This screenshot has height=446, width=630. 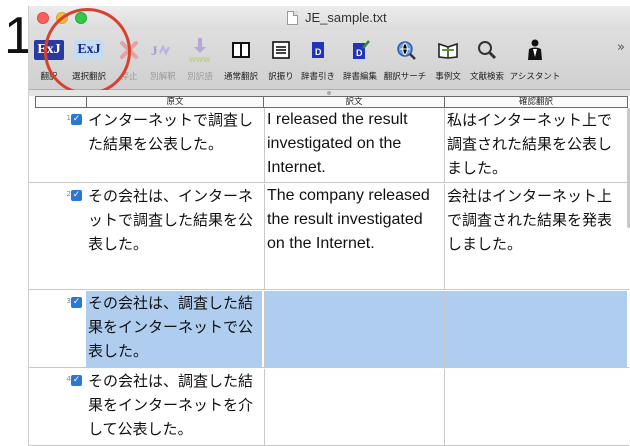 I want to click on source-cell: その会社は、インターネットで調査した結果を公表した。, so click(x=174, y=236).